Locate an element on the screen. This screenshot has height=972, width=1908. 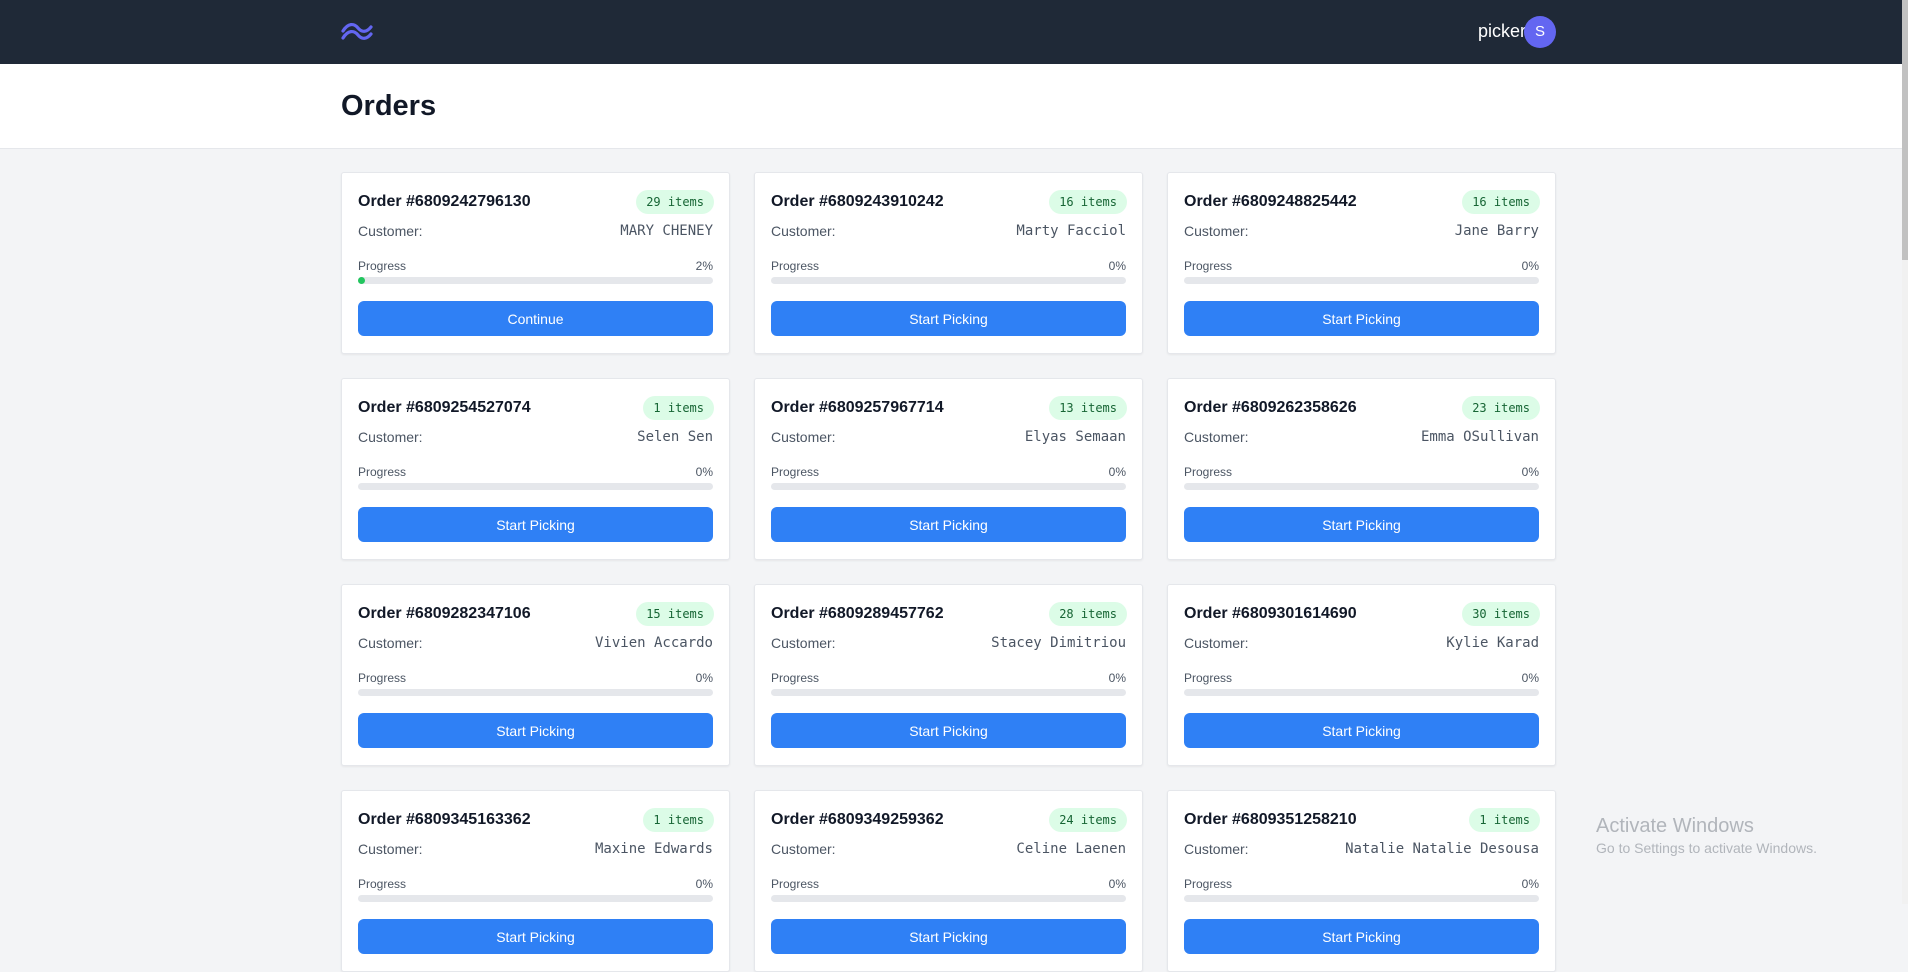
order-title: Order #6809289457762 is located at coordinates (857, 613).